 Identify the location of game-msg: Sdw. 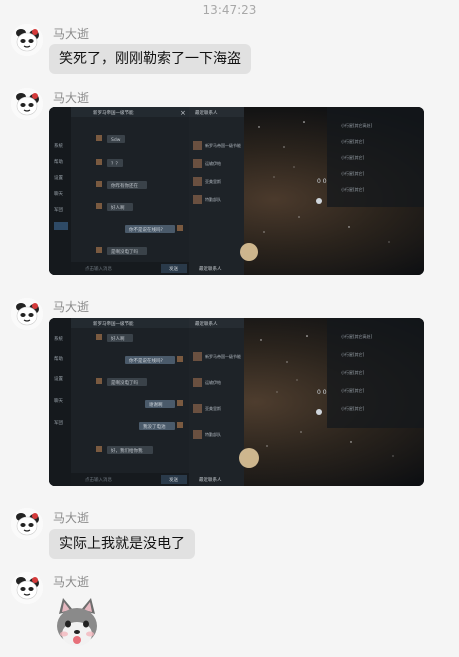
(116, 140).